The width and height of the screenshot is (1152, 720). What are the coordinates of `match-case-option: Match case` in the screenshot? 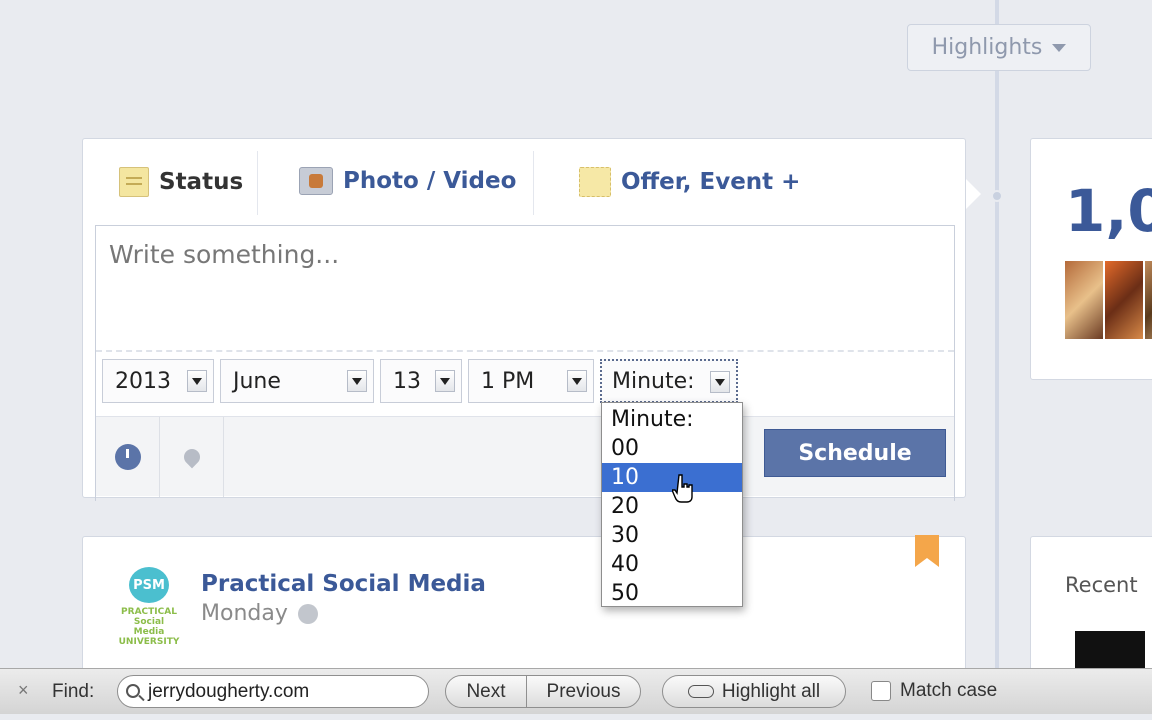 It's located at (934, 691).